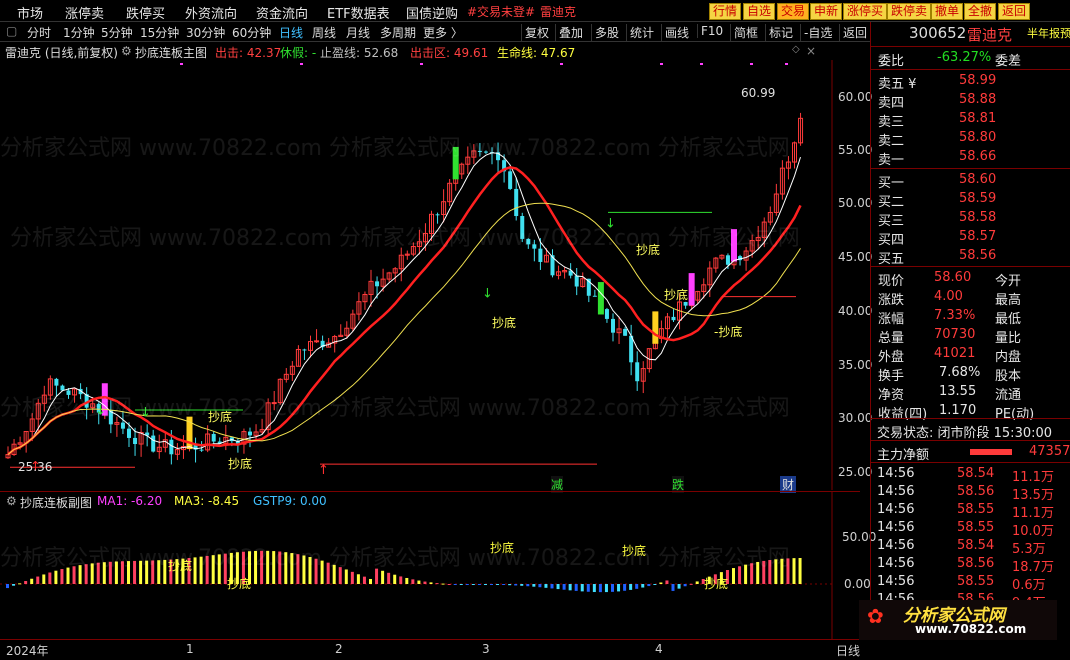  What do you see at coordinates (980, 11) in the screenshot?
I see `cancel-all-button: 全撤` at bounding box center [980, 11].